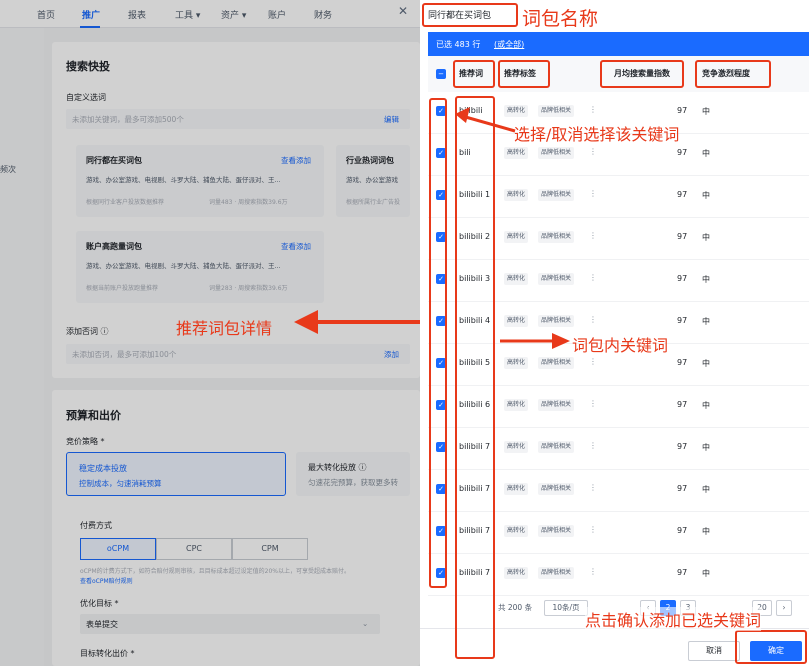 Image resolution: width=809 pixels, height=666 pixels. Describe the element at coordinates (673, 619) in the screenshot. I see `annotation-confirm: 点击确认添加已选关键词` at that location.